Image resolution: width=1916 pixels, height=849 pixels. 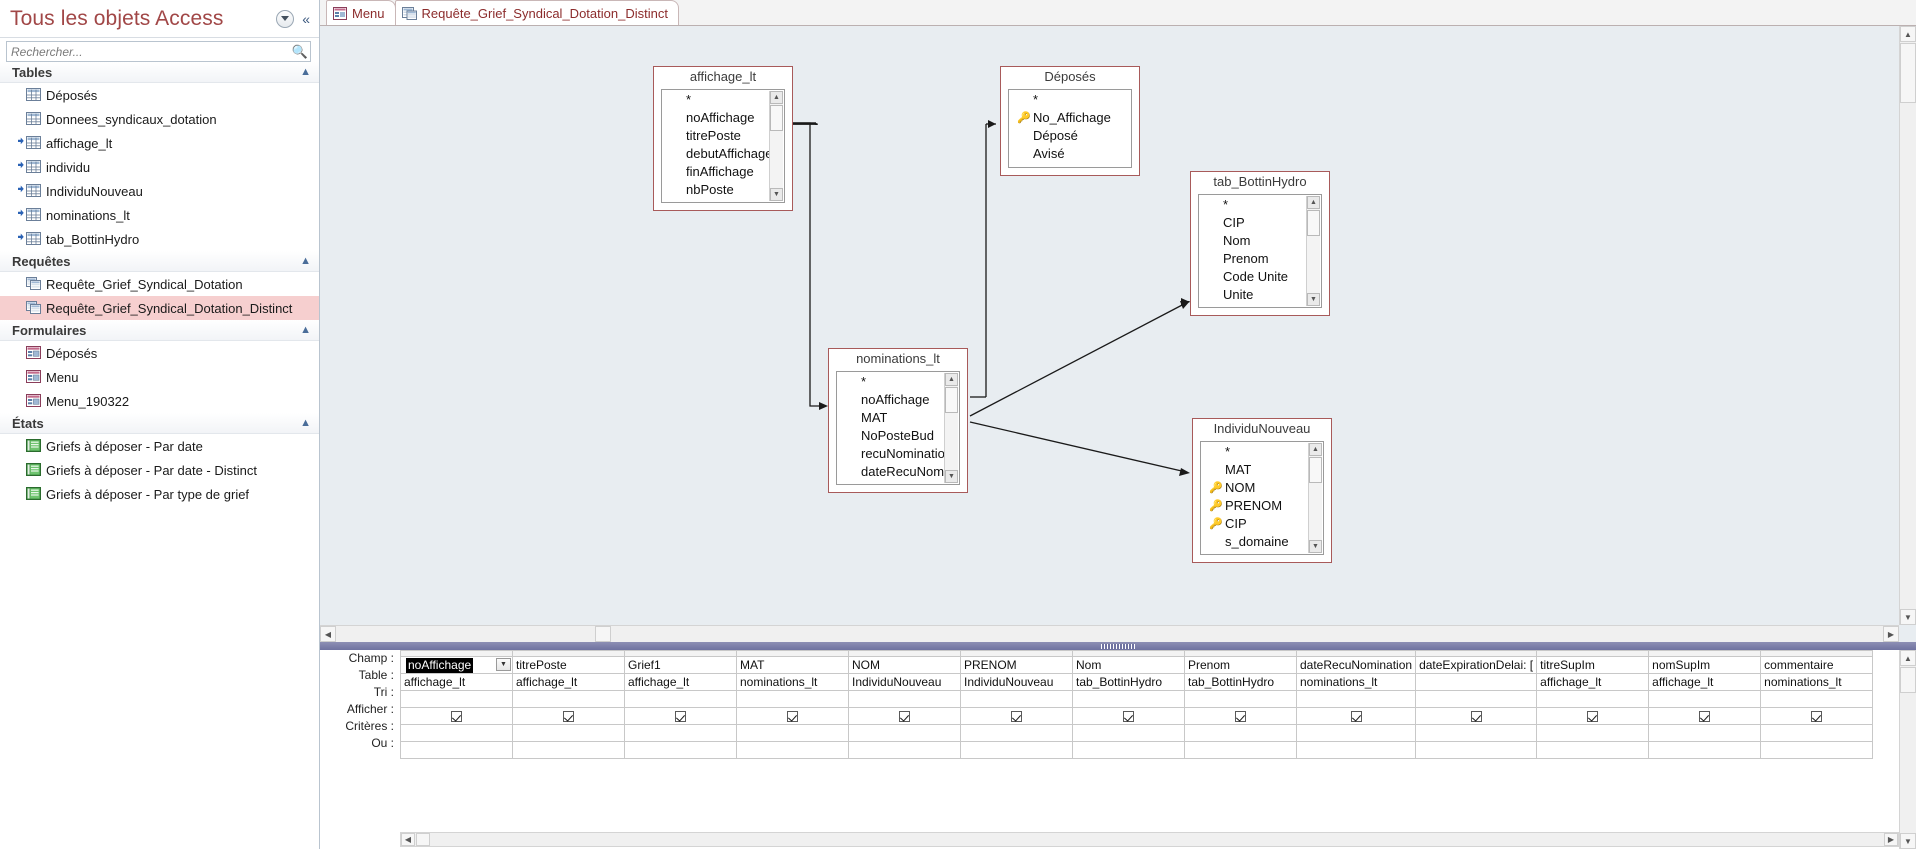 What do you see at coordinates (1109, 633) in the screenshot?
I see `diagram-horizontal-scrollbar: ◀ ▶` at bounding box center [1109, 633].